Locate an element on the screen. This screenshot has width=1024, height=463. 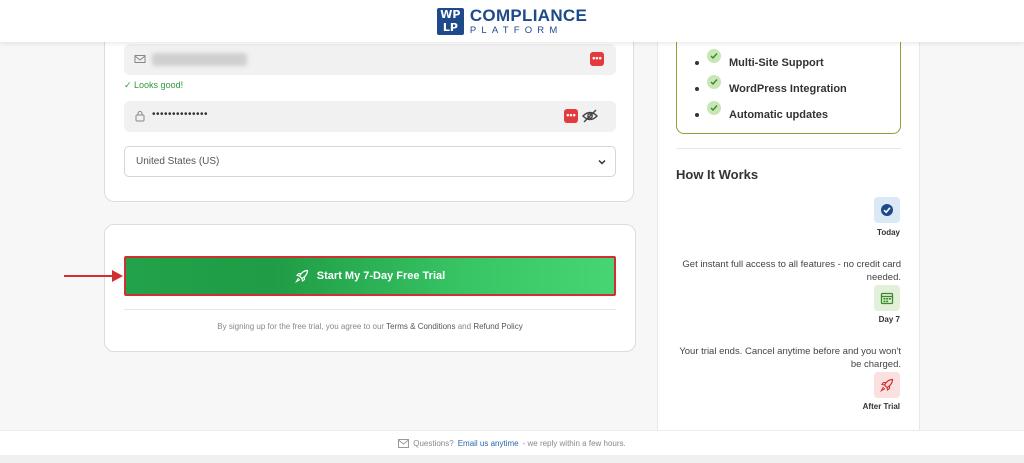
step-label-today: Today is located at coordinates (888, 232).